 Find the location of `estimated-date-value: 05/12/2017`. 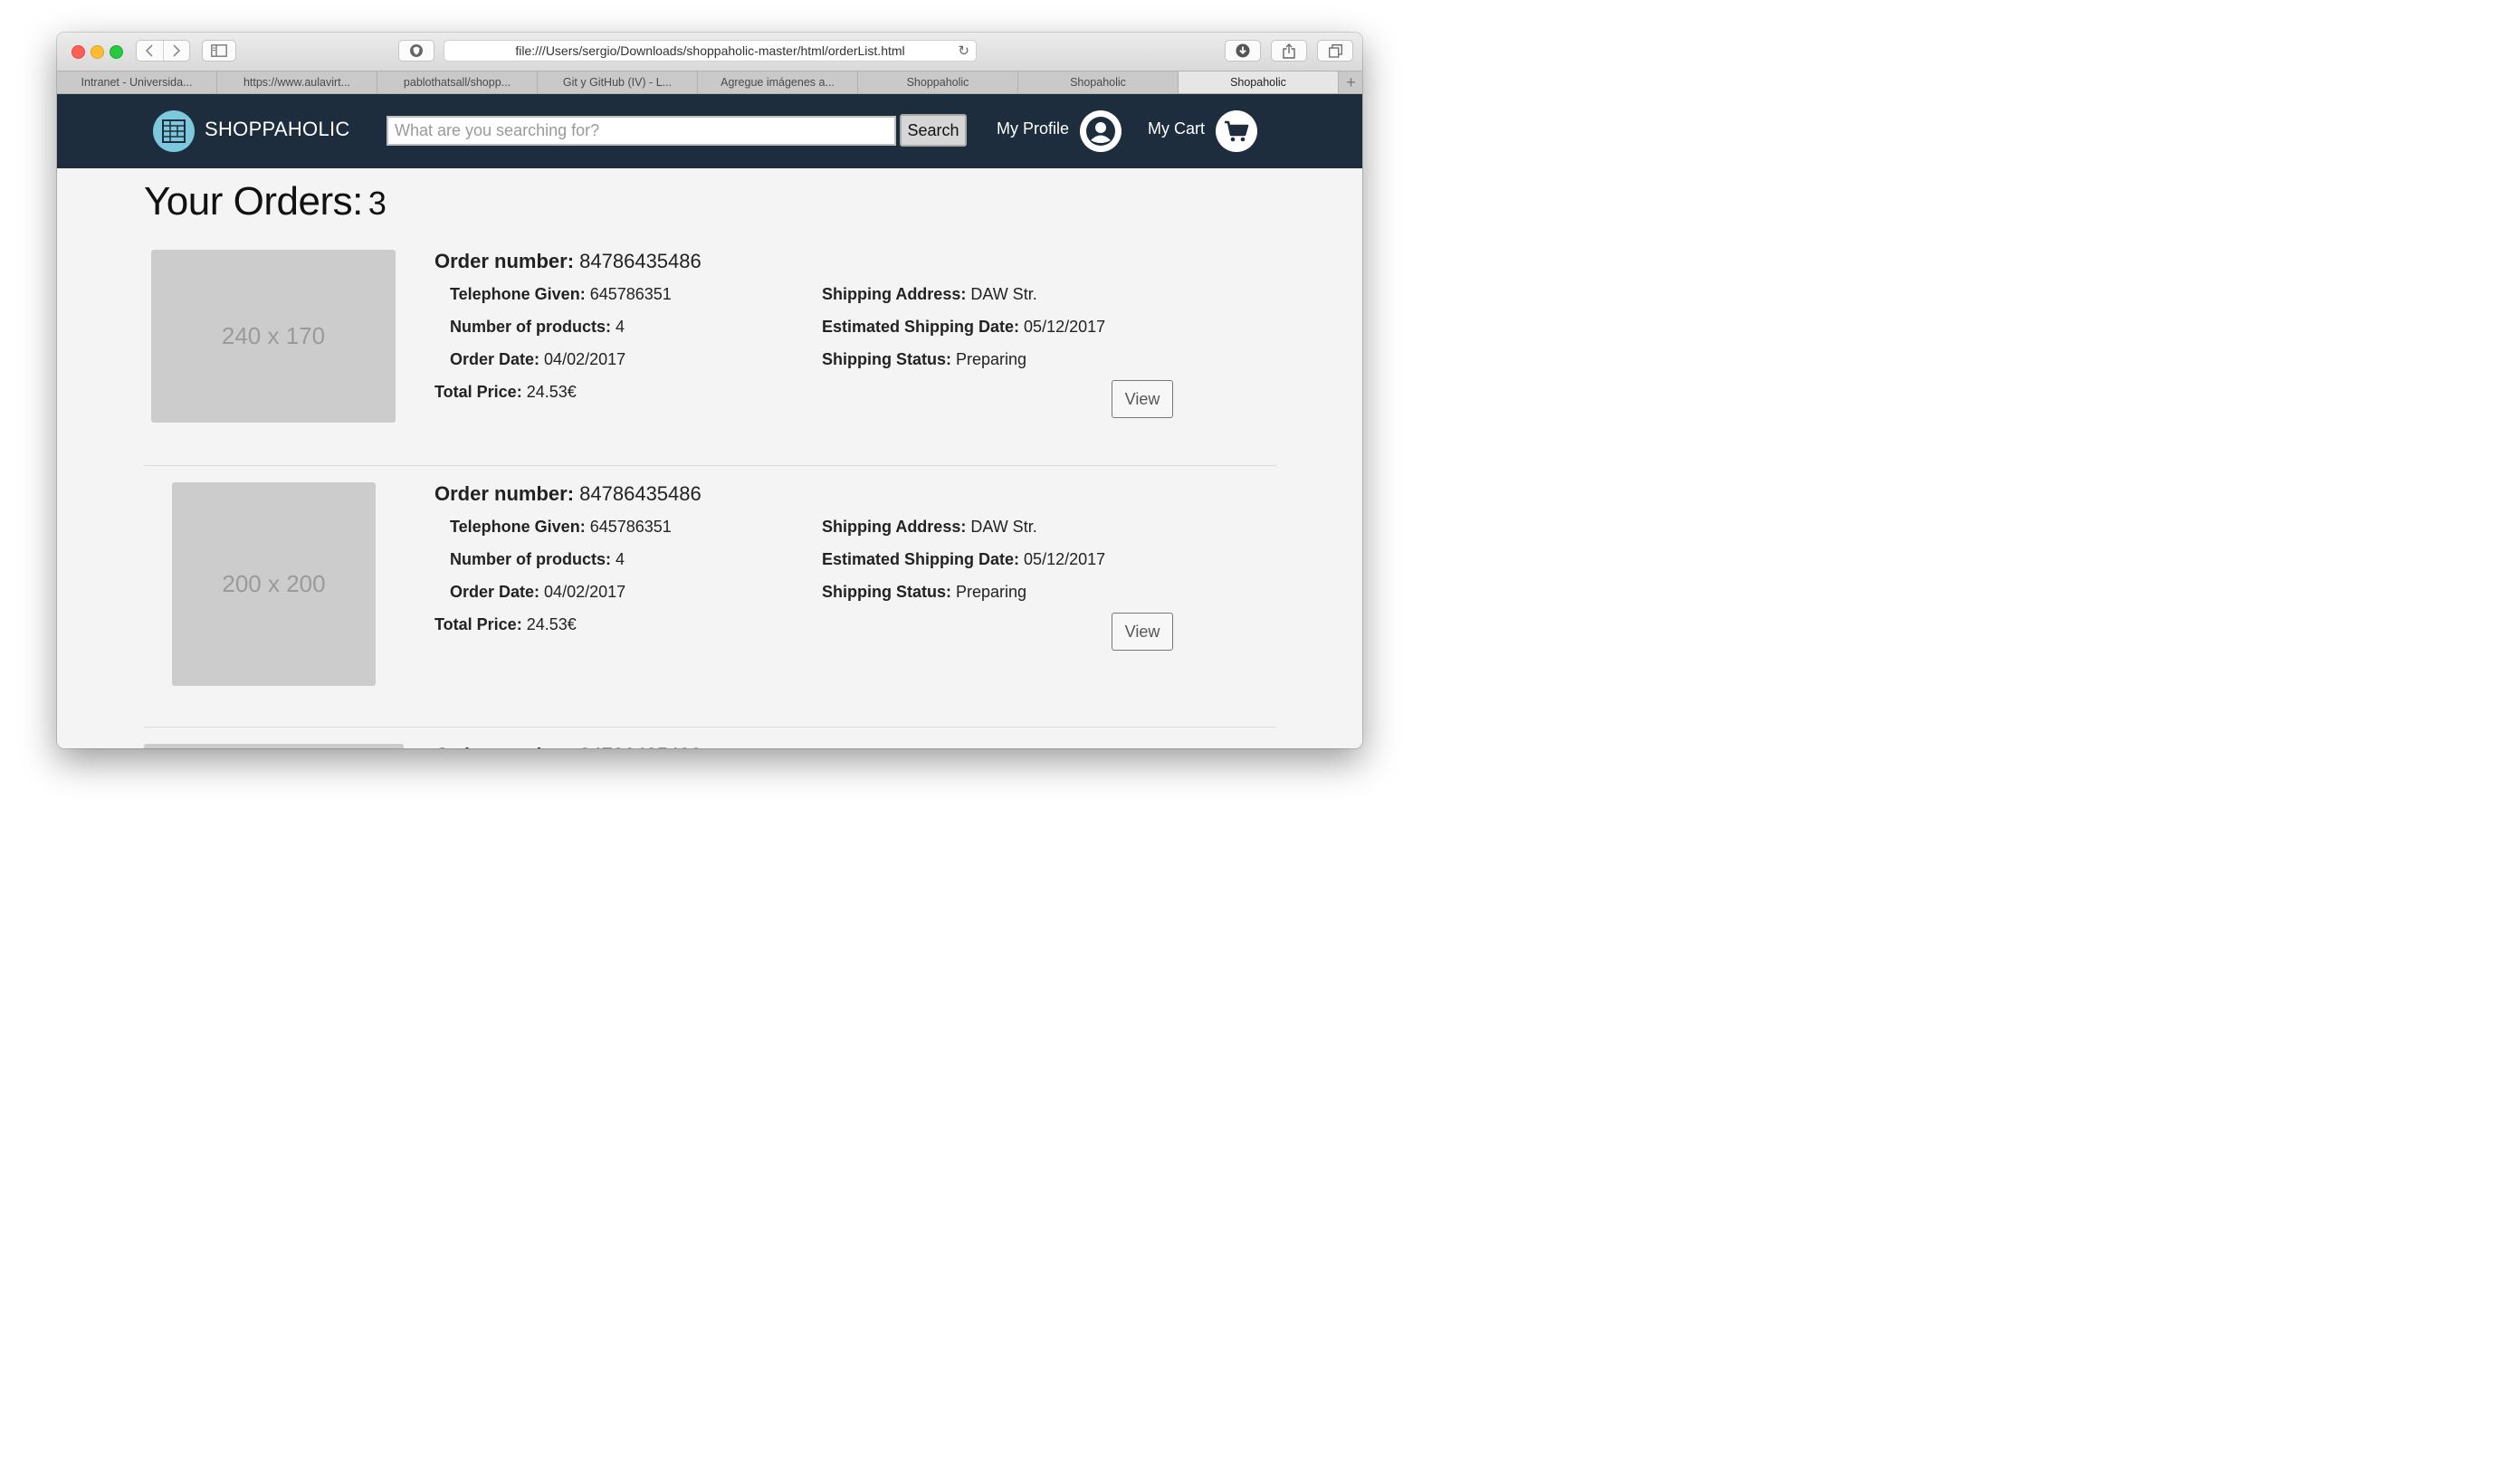

estimated-date-value: 05/12/2017 is located at coordinates (1065, 559).